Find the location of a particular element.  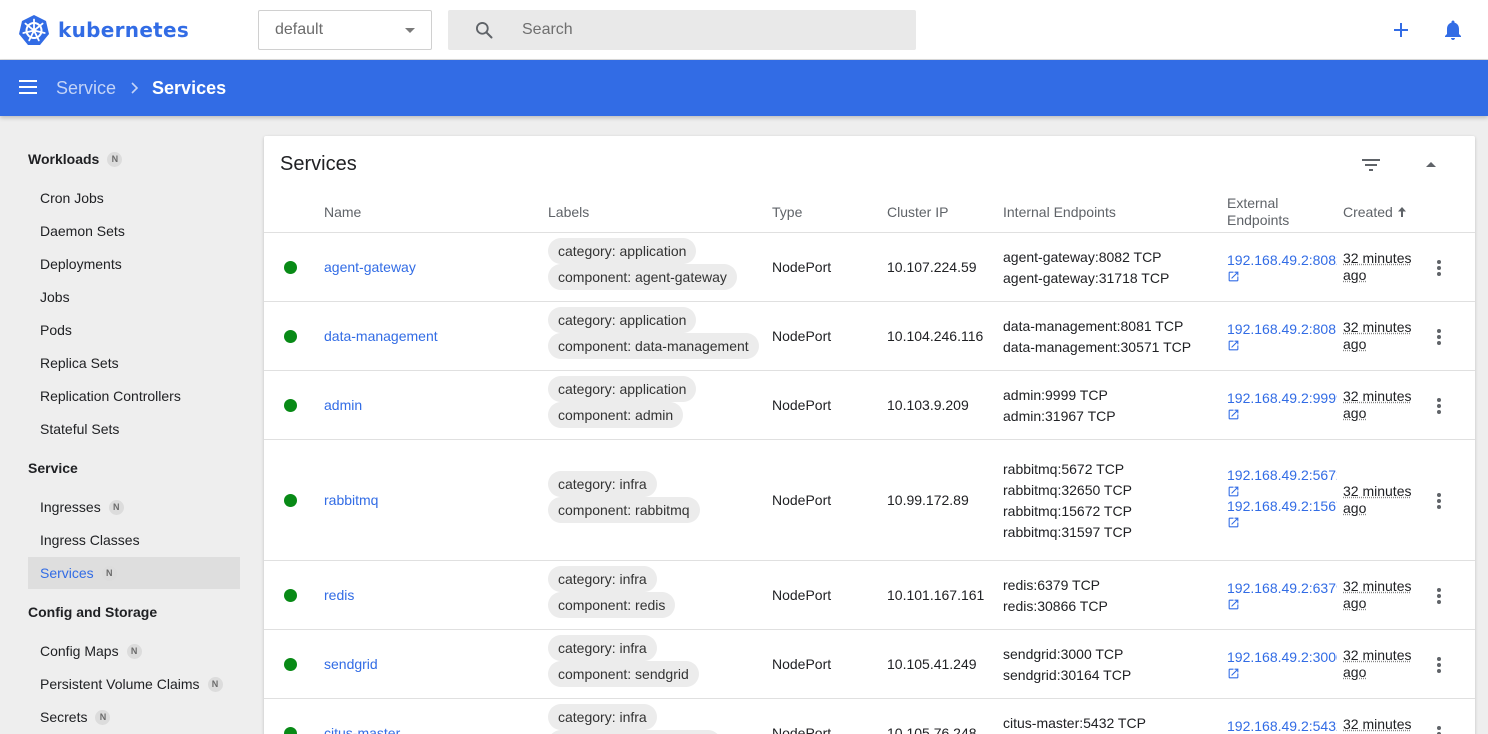

bell-icon is located at coordinates (1453, 30).